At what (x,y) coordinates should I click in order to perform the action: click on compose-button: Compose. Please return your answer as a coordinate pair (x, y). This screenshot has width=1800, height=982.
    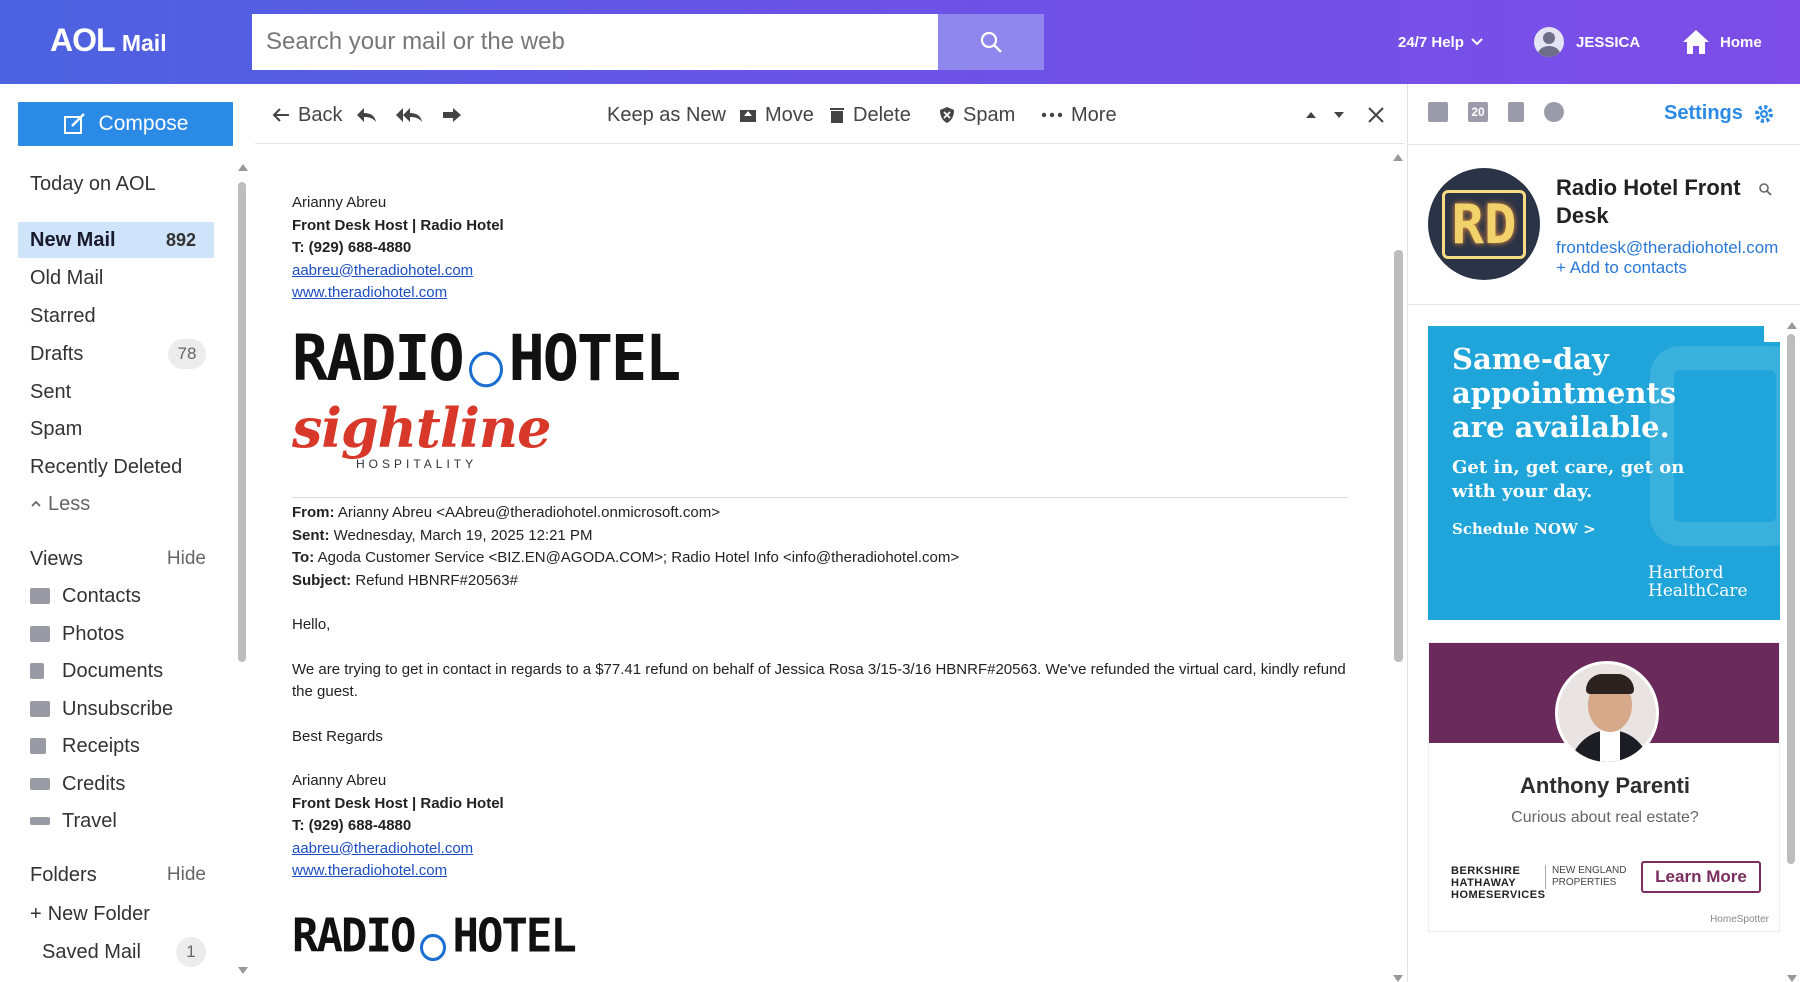
    Looking at the image, I should click on (125, 124).